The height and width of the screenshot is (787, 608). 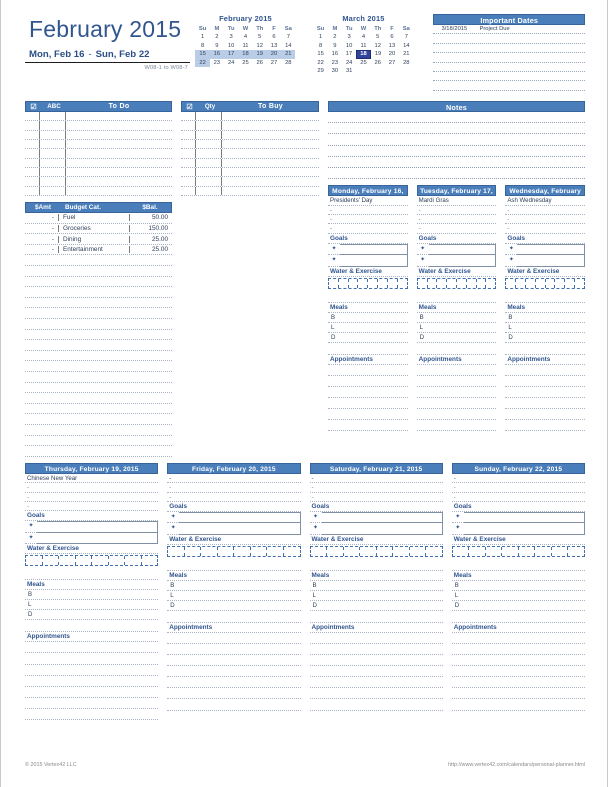 I want to click on budget-category: Groceries, so click(x=94, y=228).